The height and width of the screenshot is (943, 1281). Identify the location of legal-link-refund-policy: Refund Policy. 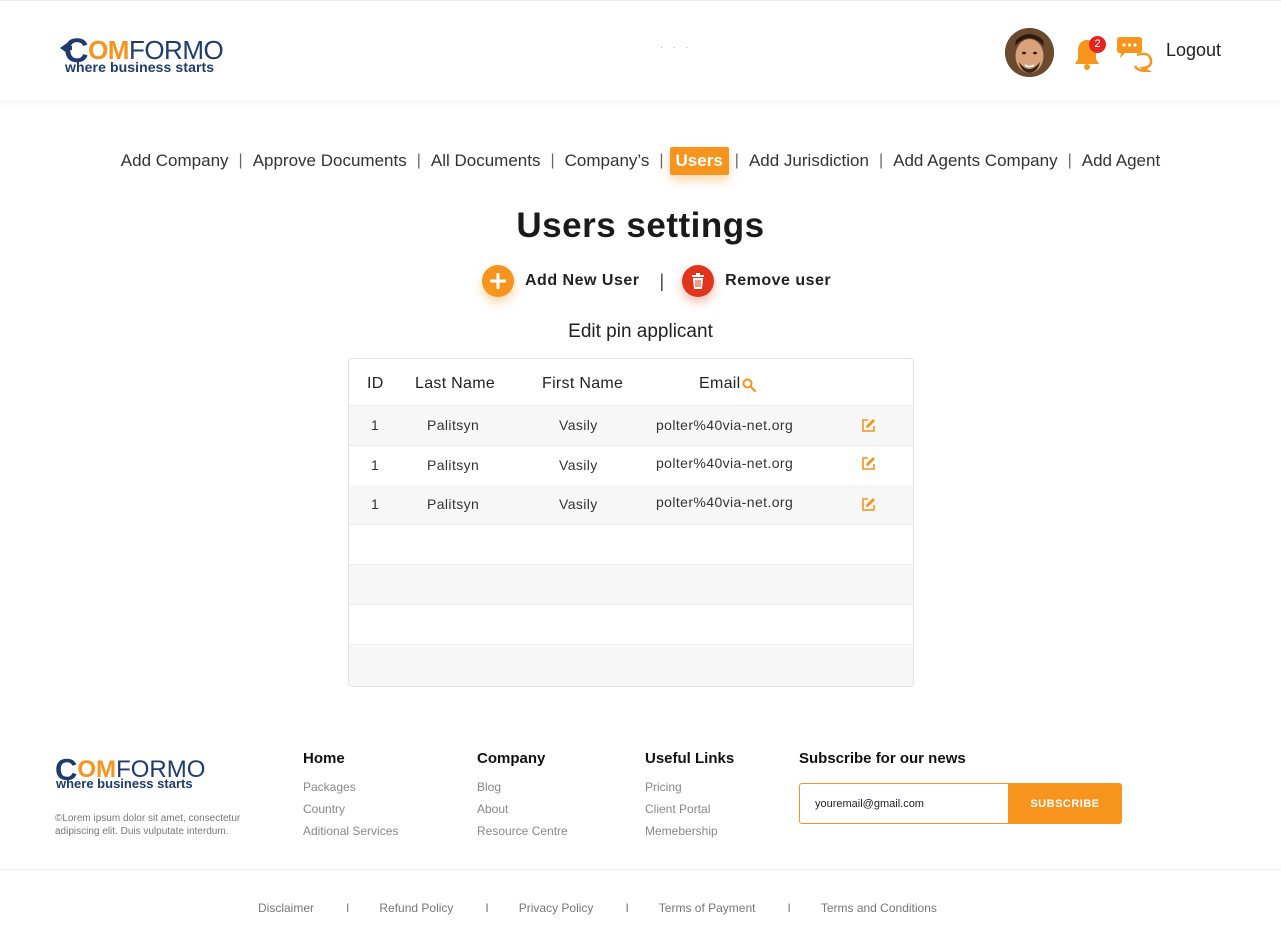
(416, 908).